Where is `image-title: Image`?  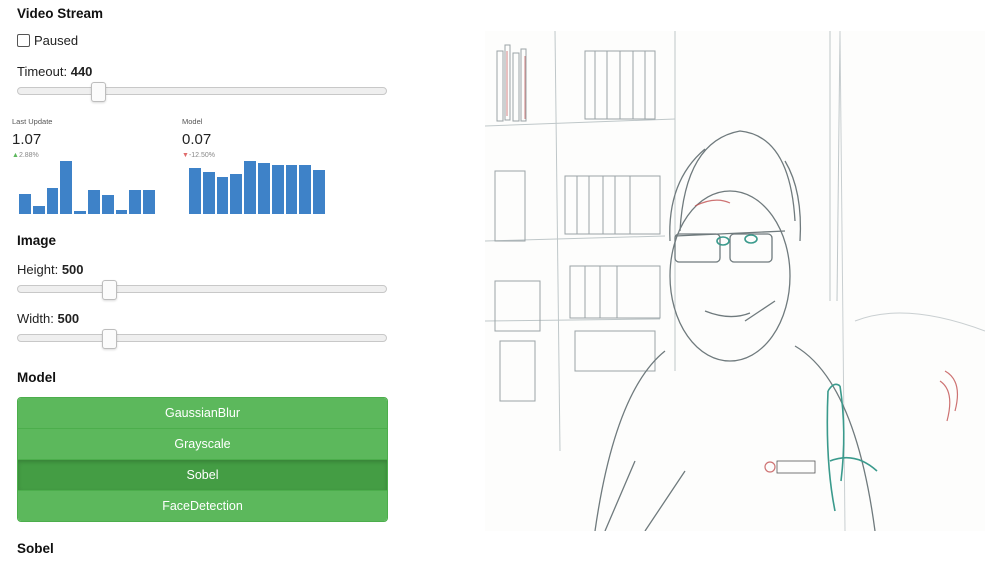 image-title: Image is located at coordinates (37, 240).